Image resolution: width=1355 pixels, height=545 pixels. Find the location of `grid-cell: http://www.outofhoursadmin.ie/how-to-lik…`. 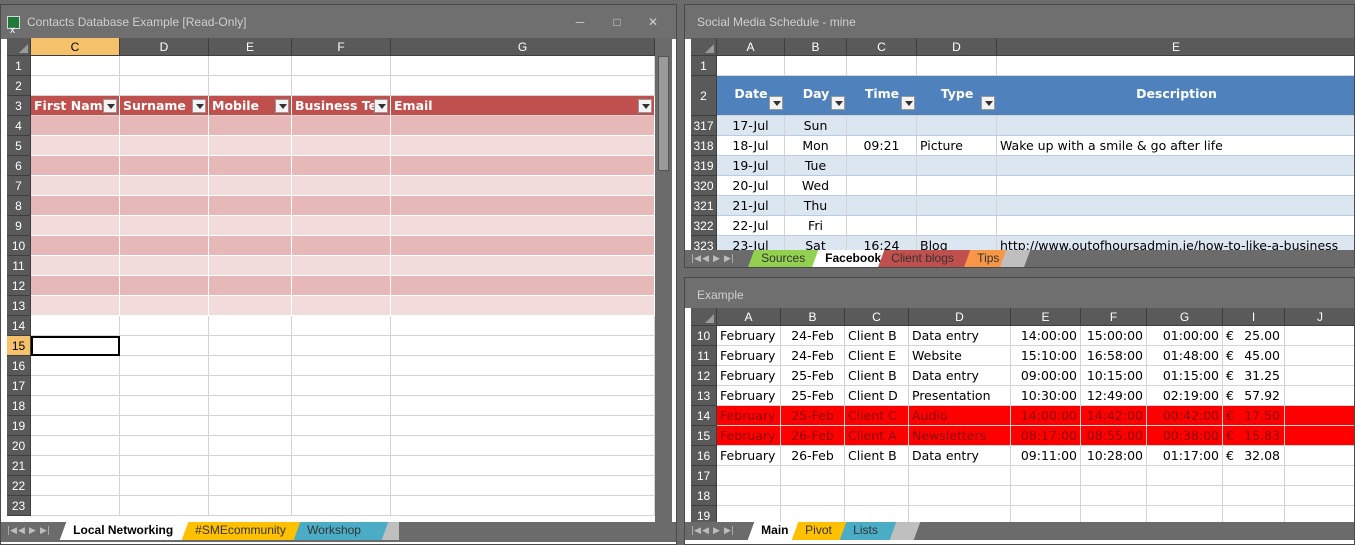

grid-cell: http://www.outofhoursadmin.ie/how-to-lik… is located at coordinates (1175, 243).